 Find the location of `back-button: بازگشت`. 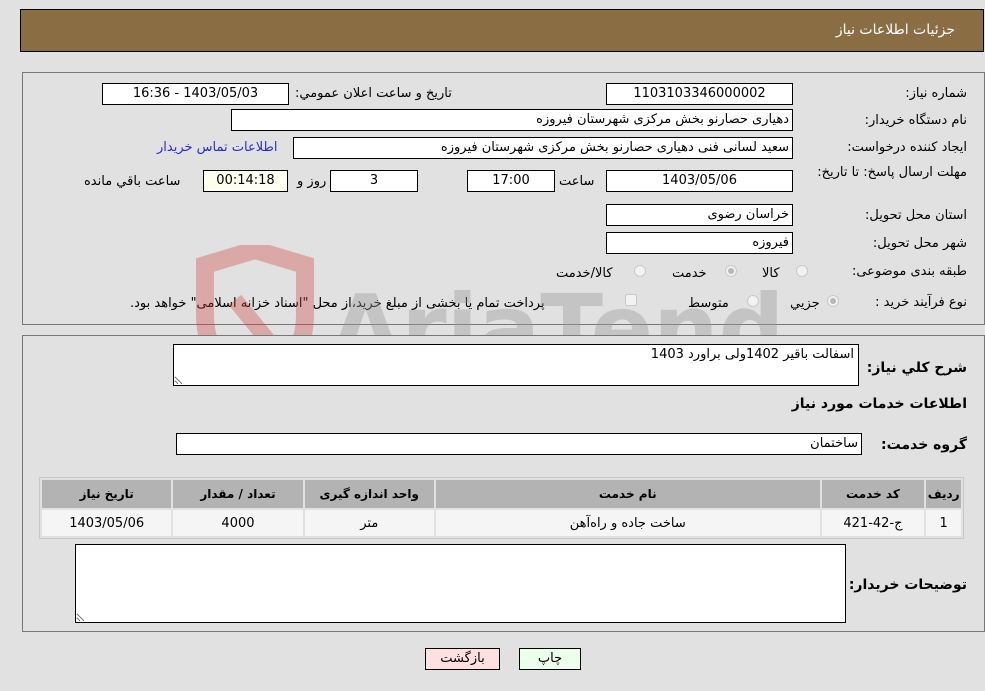

back-button: بازگشت is located at coordinates (462, 659).